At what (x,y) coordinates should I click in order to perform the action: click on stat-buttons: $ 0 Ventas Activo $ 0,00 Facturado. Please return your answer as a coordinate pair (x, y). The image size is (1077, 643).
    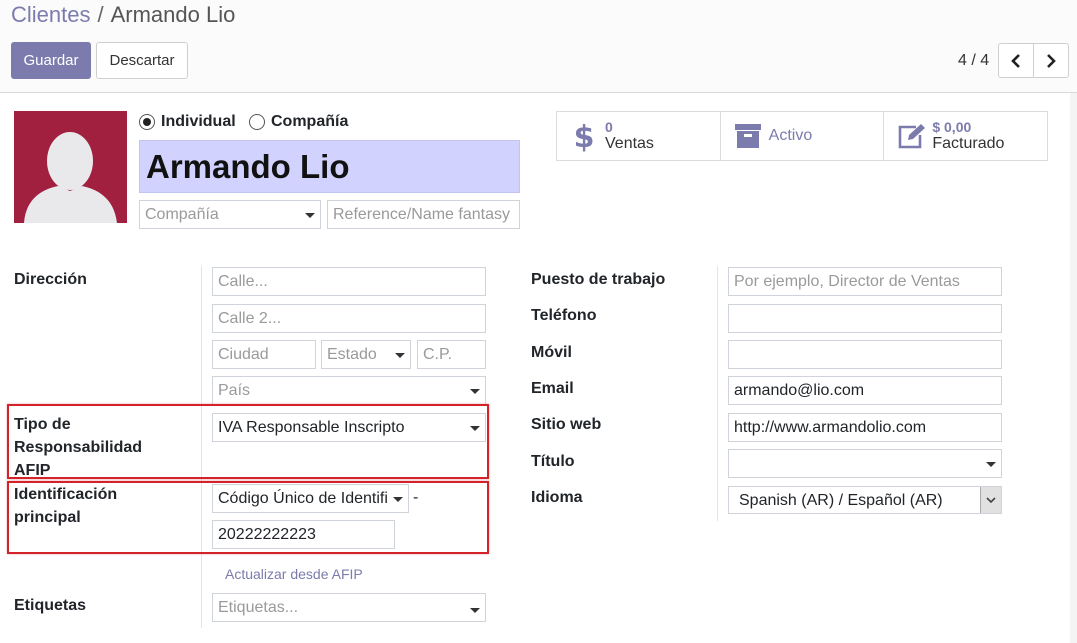
    Looking at the image, I should click on (802, 136).